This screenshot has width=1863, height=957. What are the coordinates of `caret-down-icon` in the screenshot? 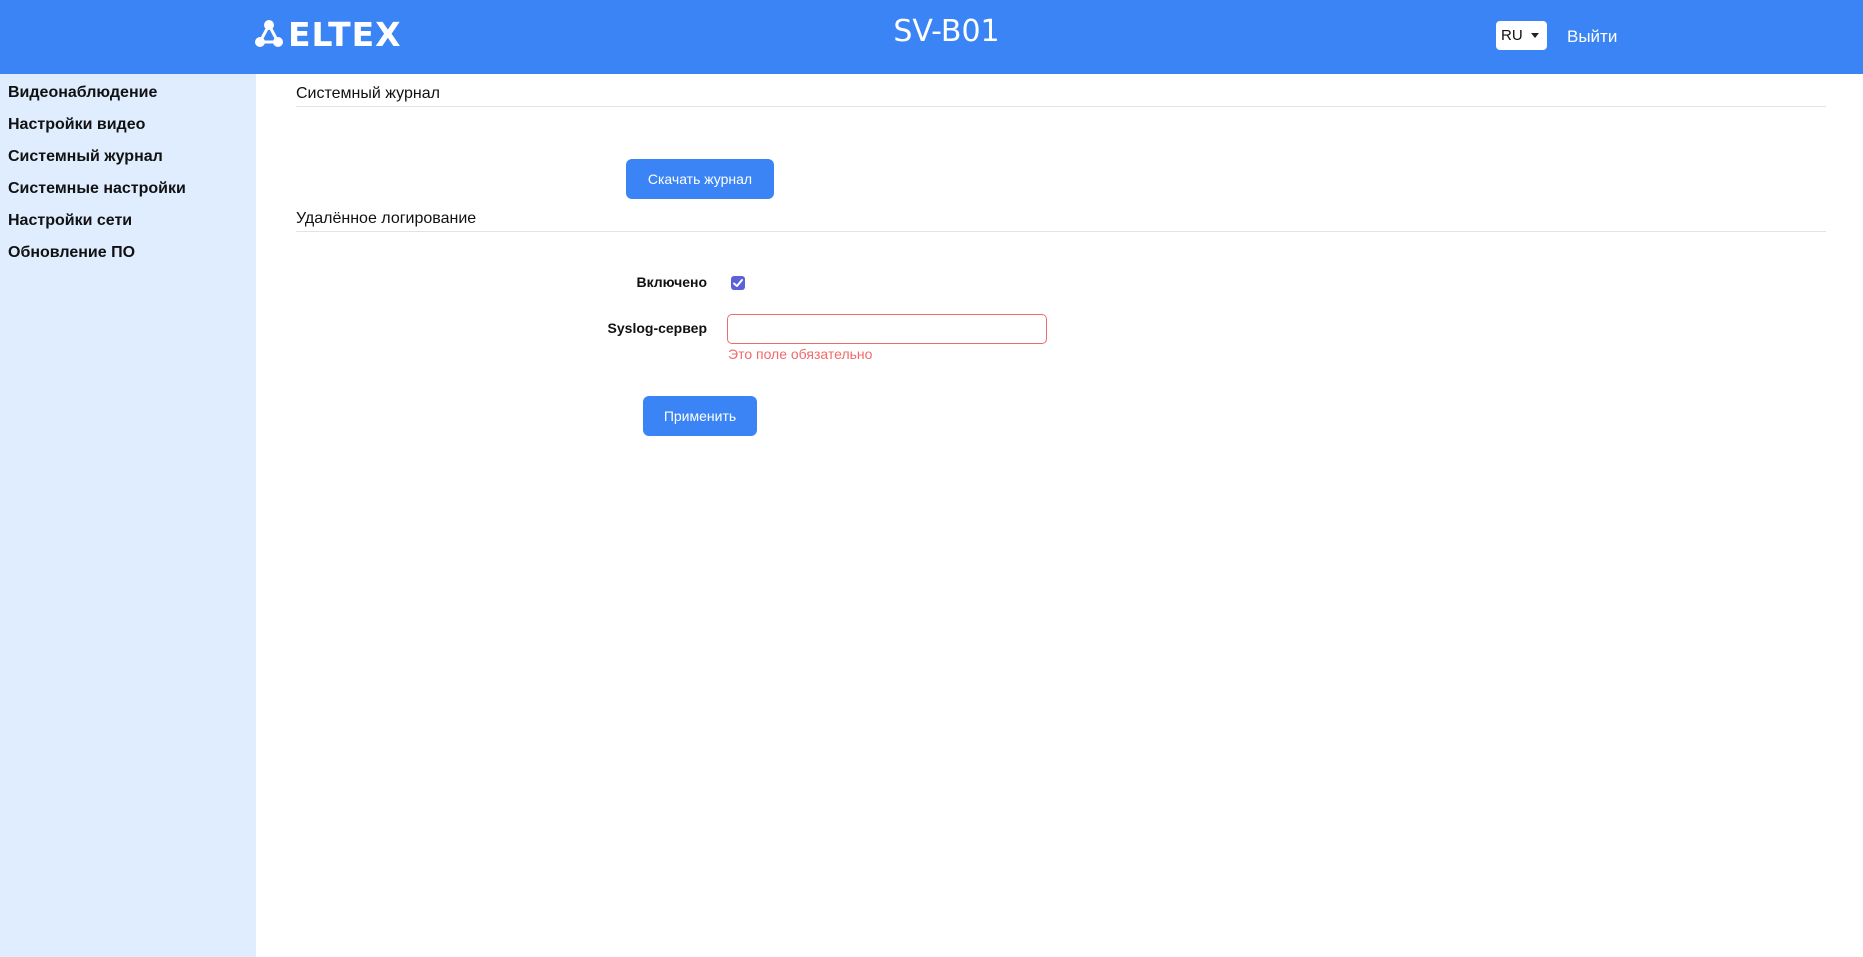 It's located at (1535, 35).